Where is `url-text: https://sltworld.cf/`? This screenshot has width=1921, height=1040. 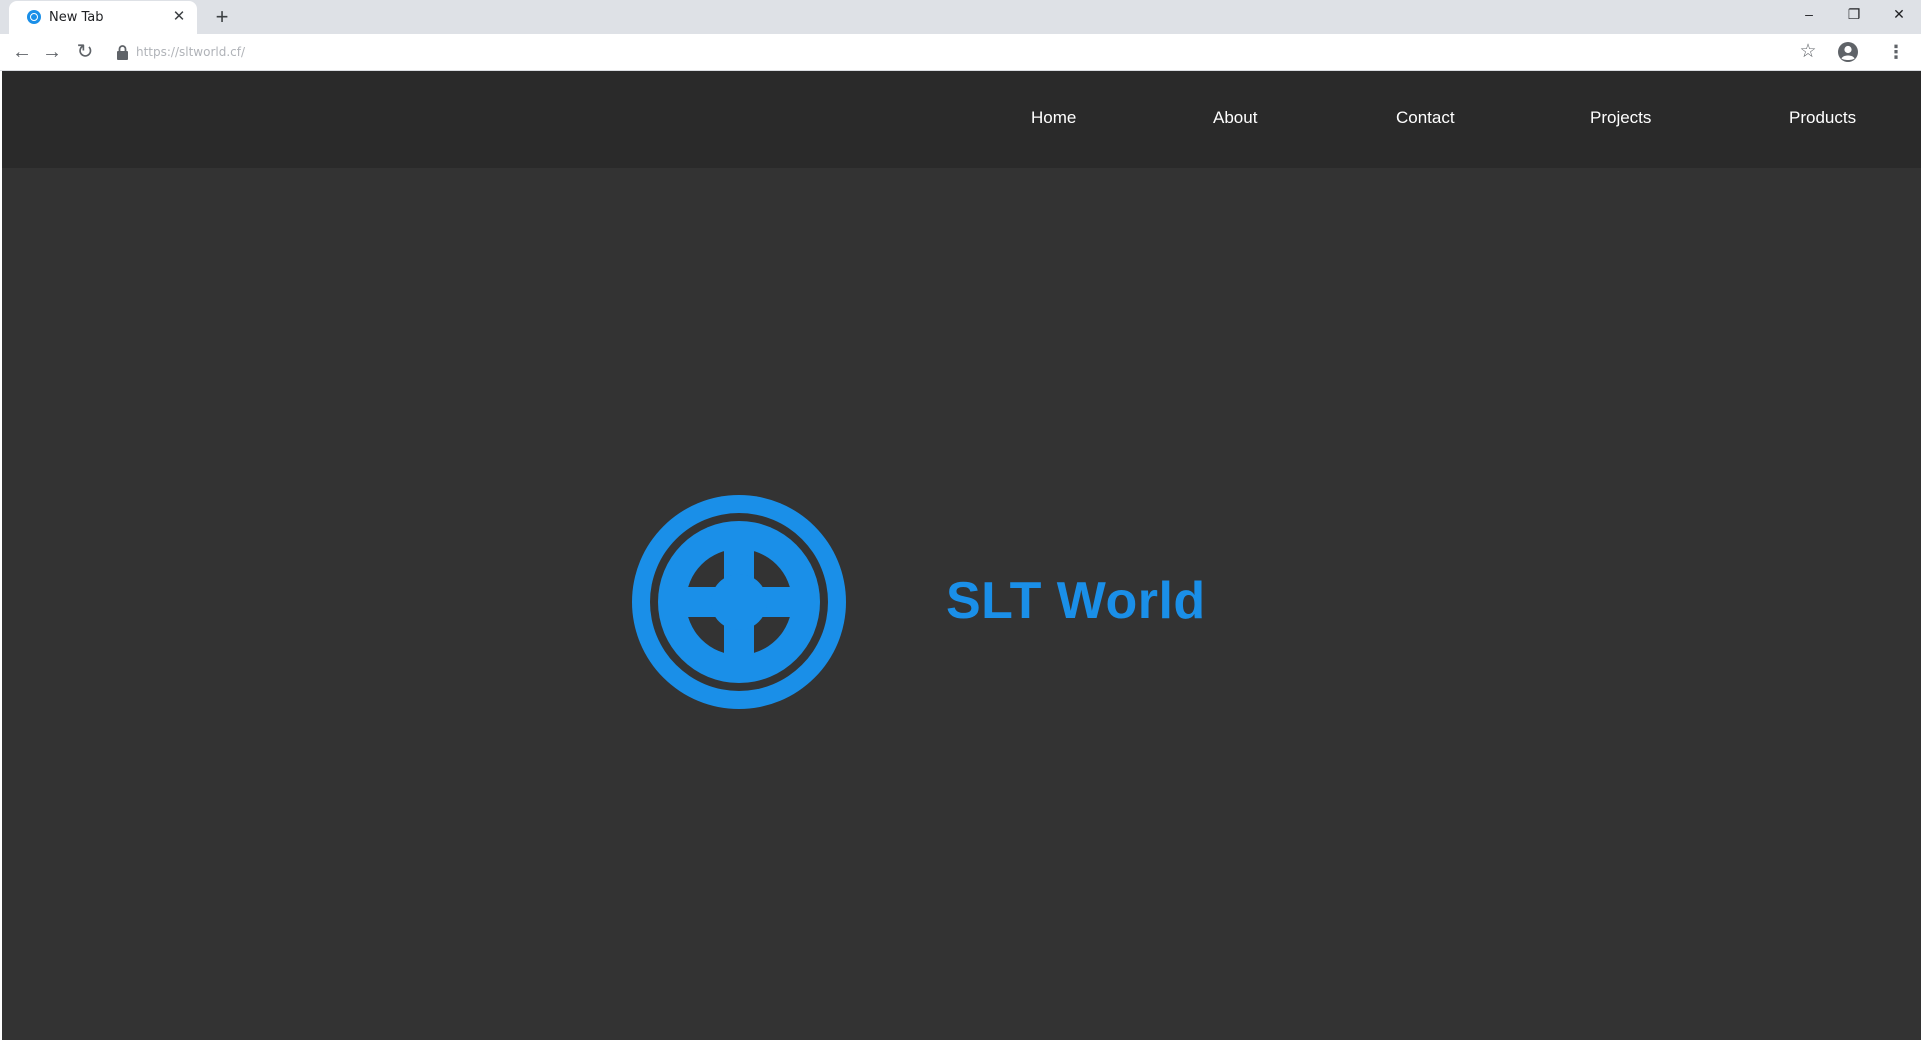 url-text: https://sltworld.cf/ is located at coordinates (190, 52).